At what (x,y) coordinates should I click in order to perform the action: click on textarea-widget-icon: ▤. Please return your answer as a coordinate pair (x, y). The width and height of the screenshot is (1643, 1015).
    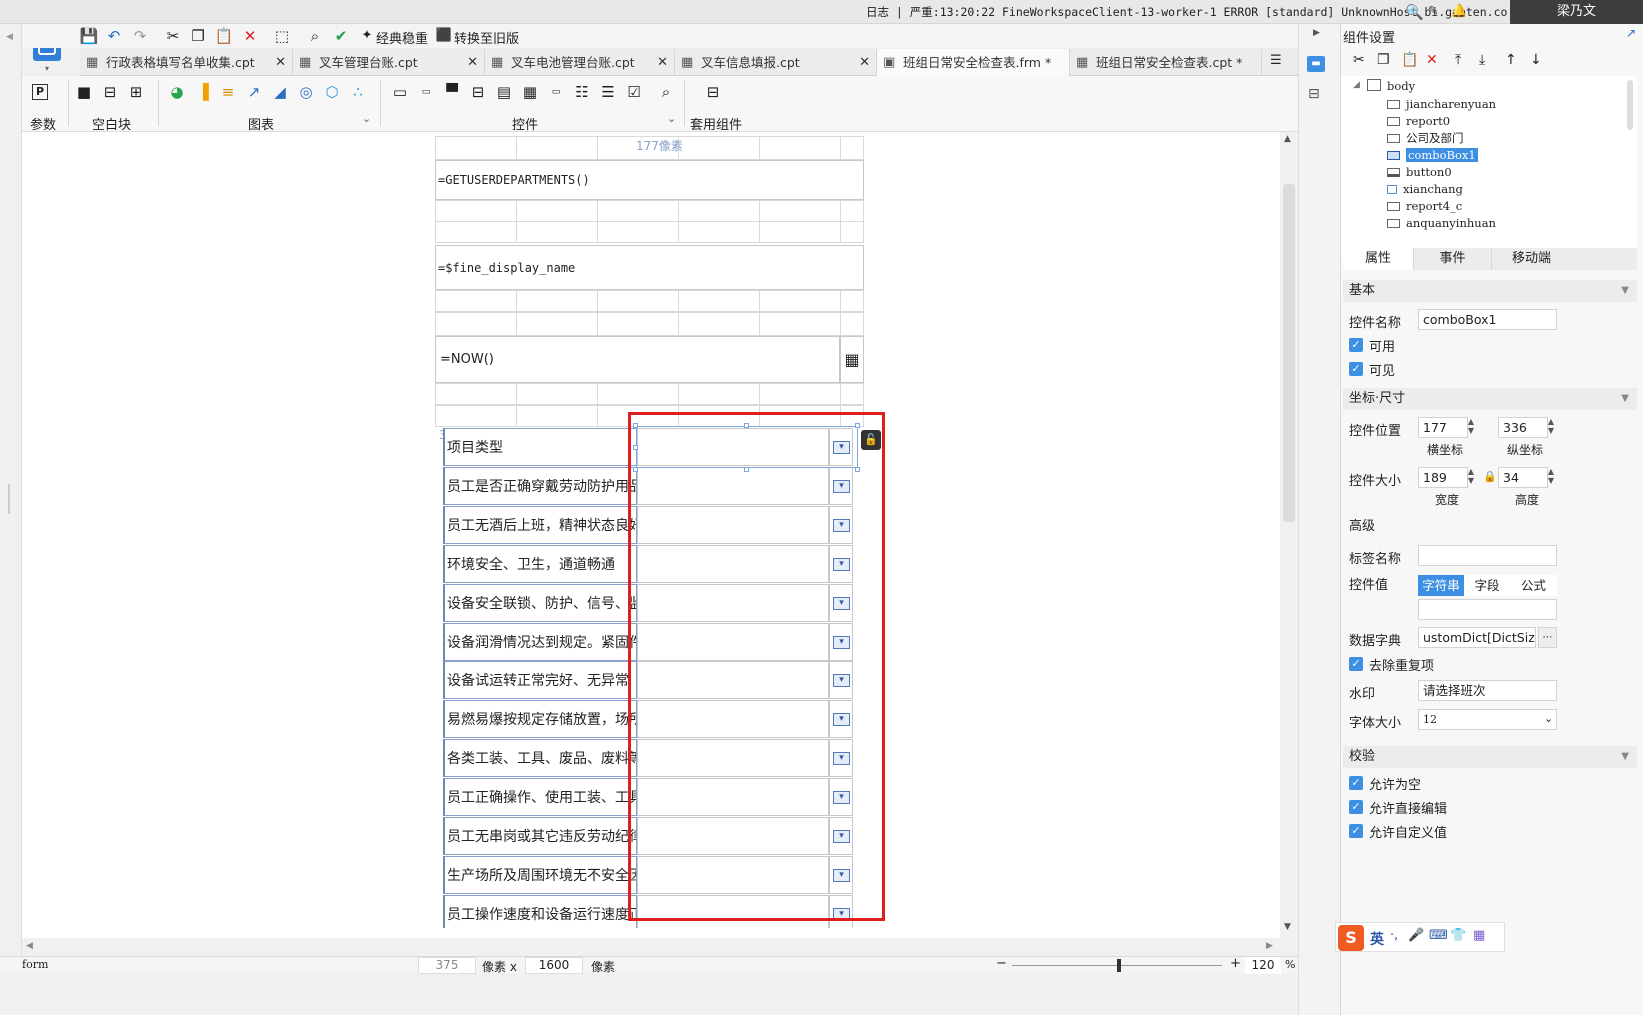
    Looking at the image, I should click on (504, 92).